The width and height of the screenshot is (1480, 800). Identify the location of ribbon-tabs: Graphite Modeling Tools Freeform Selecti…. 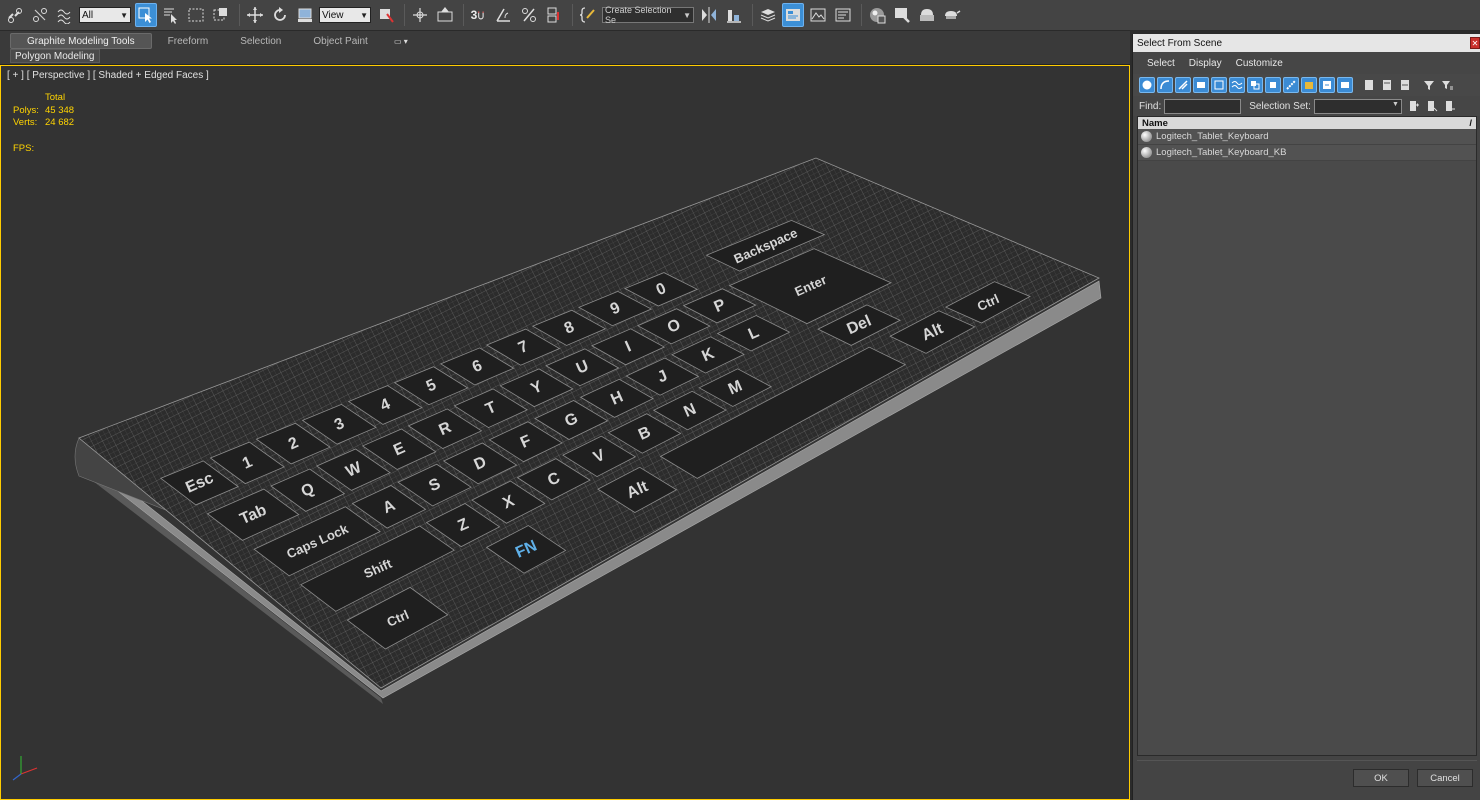
(211, 41).